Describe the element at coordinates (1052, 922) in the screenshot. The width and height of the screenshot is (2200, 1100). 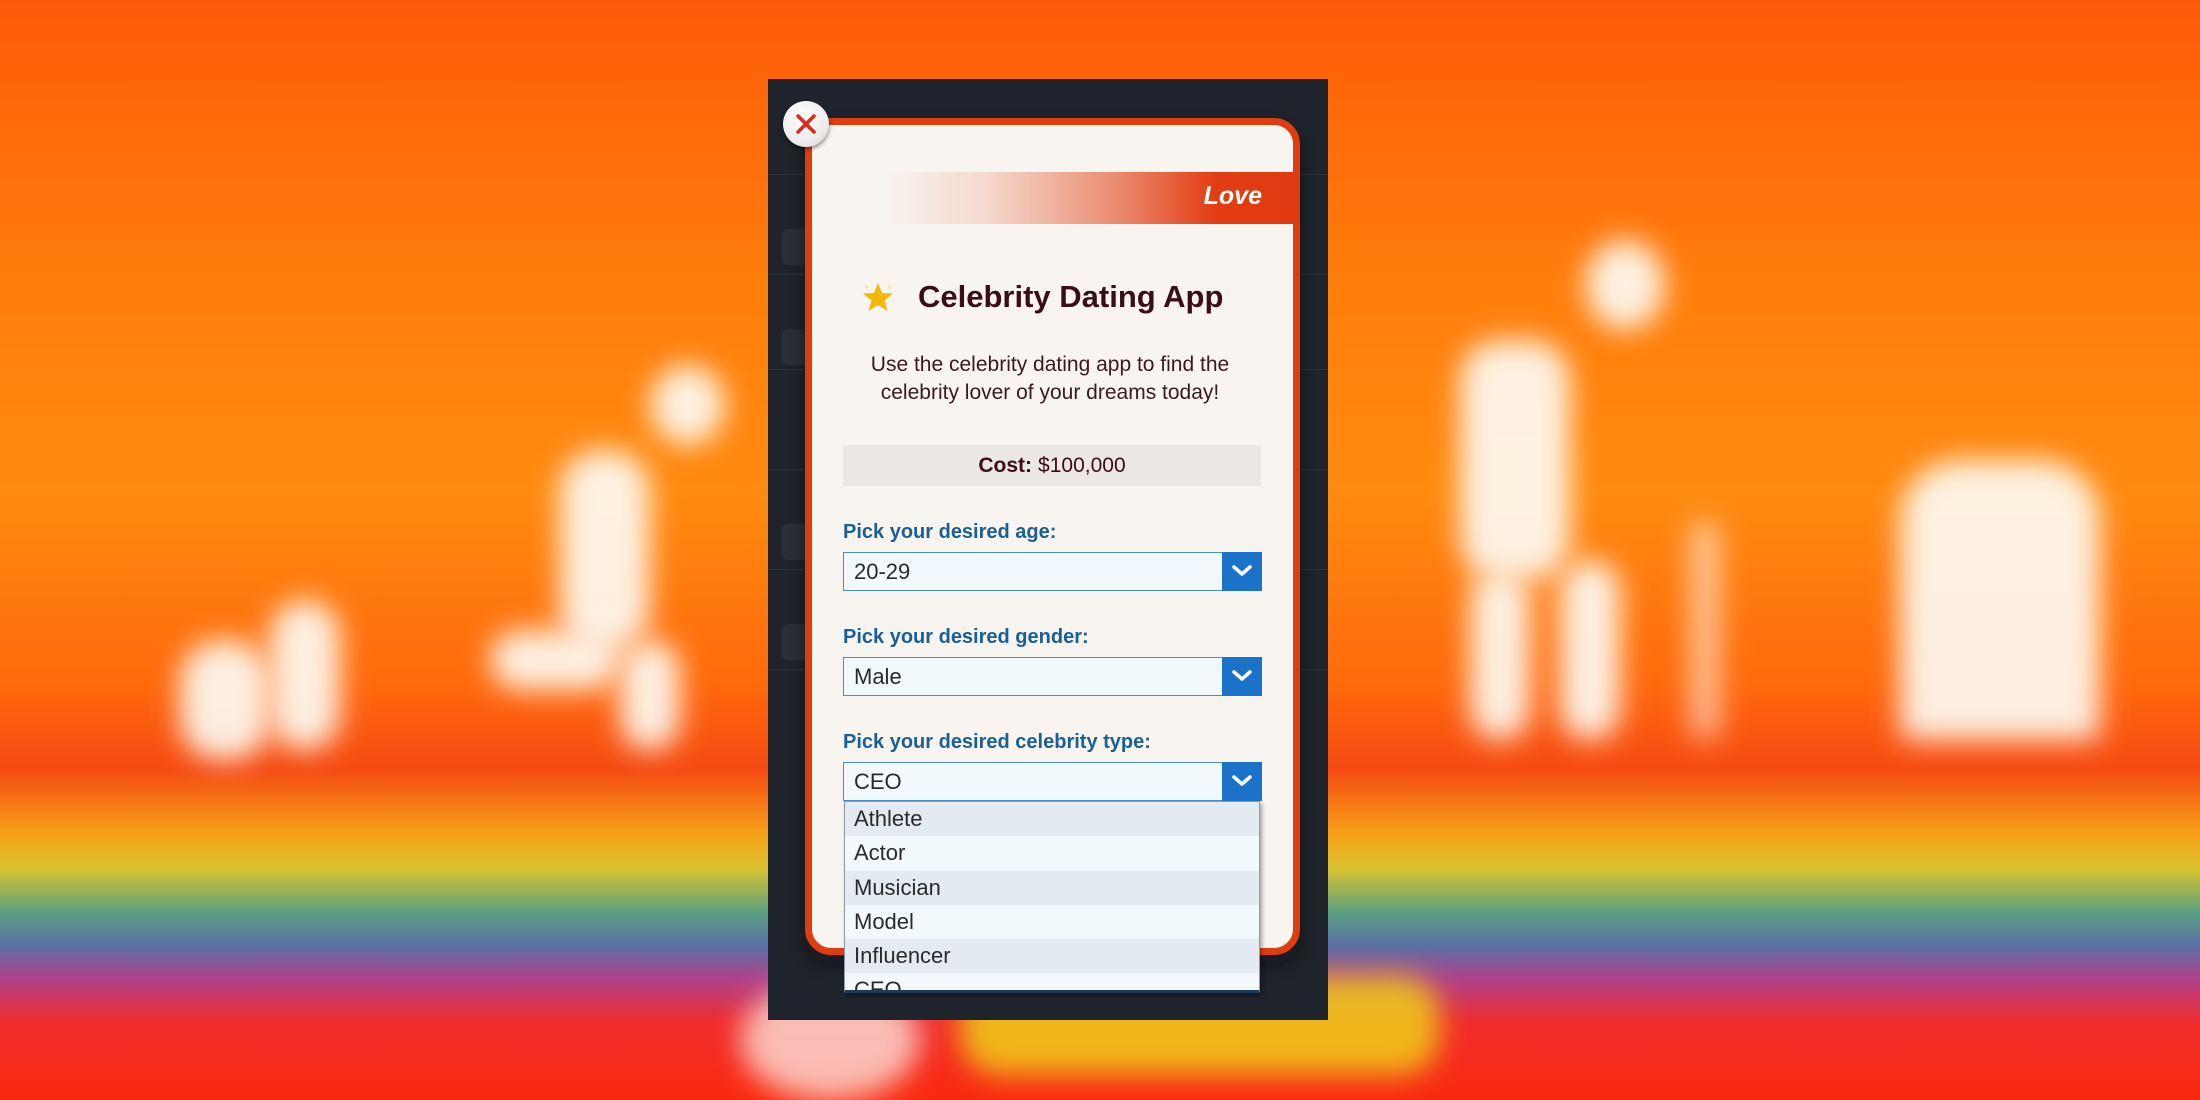
I see `dropdown-option-model: Model` at that location.